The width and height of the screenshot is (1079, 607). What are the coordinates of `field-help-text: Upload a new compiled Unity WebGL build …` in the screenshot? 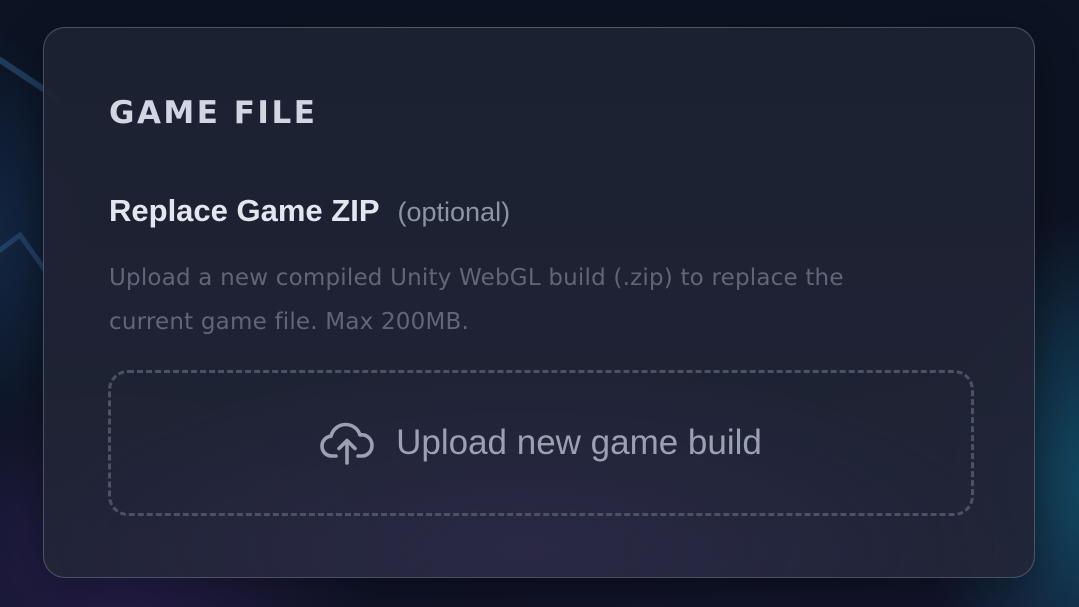 It's located at (476, 300).